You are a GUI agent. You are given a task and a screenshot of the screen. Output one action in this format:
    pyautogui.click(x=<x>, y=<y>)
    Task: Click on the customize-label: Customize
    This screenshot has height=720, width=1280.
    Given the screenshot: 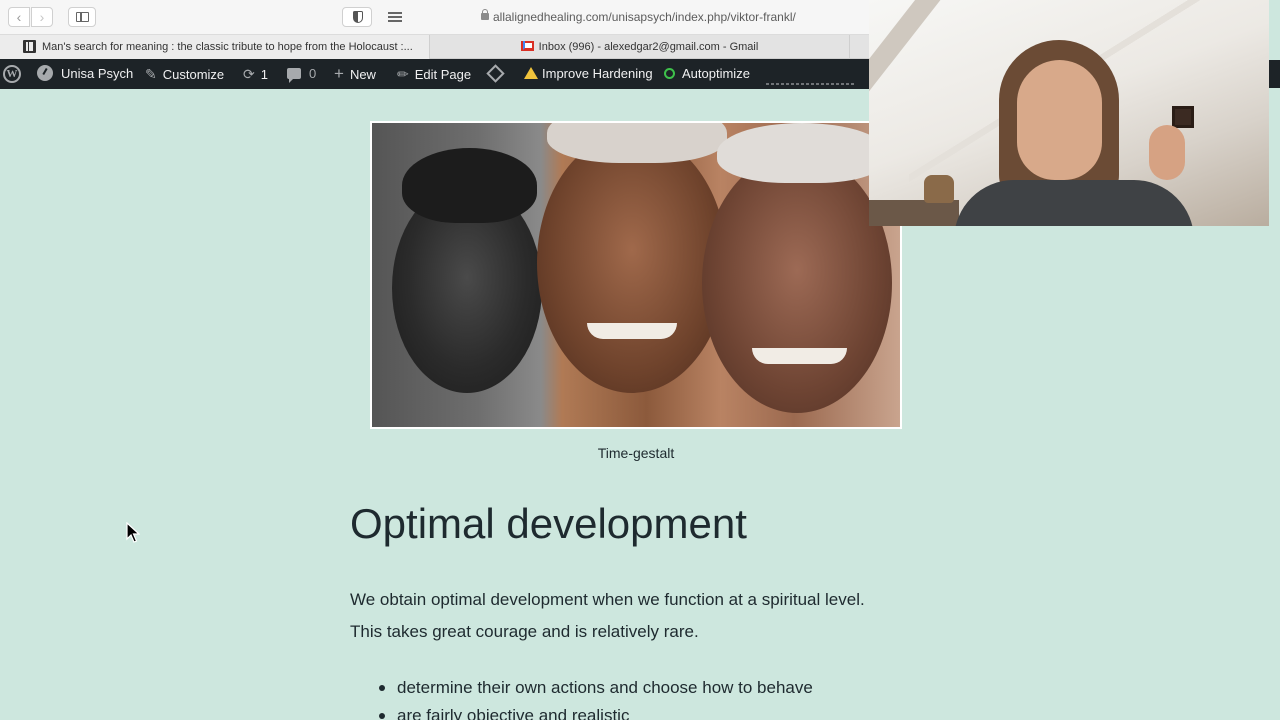 What is the action you would take?
    pyautogui.click(x=193, y=74)
    